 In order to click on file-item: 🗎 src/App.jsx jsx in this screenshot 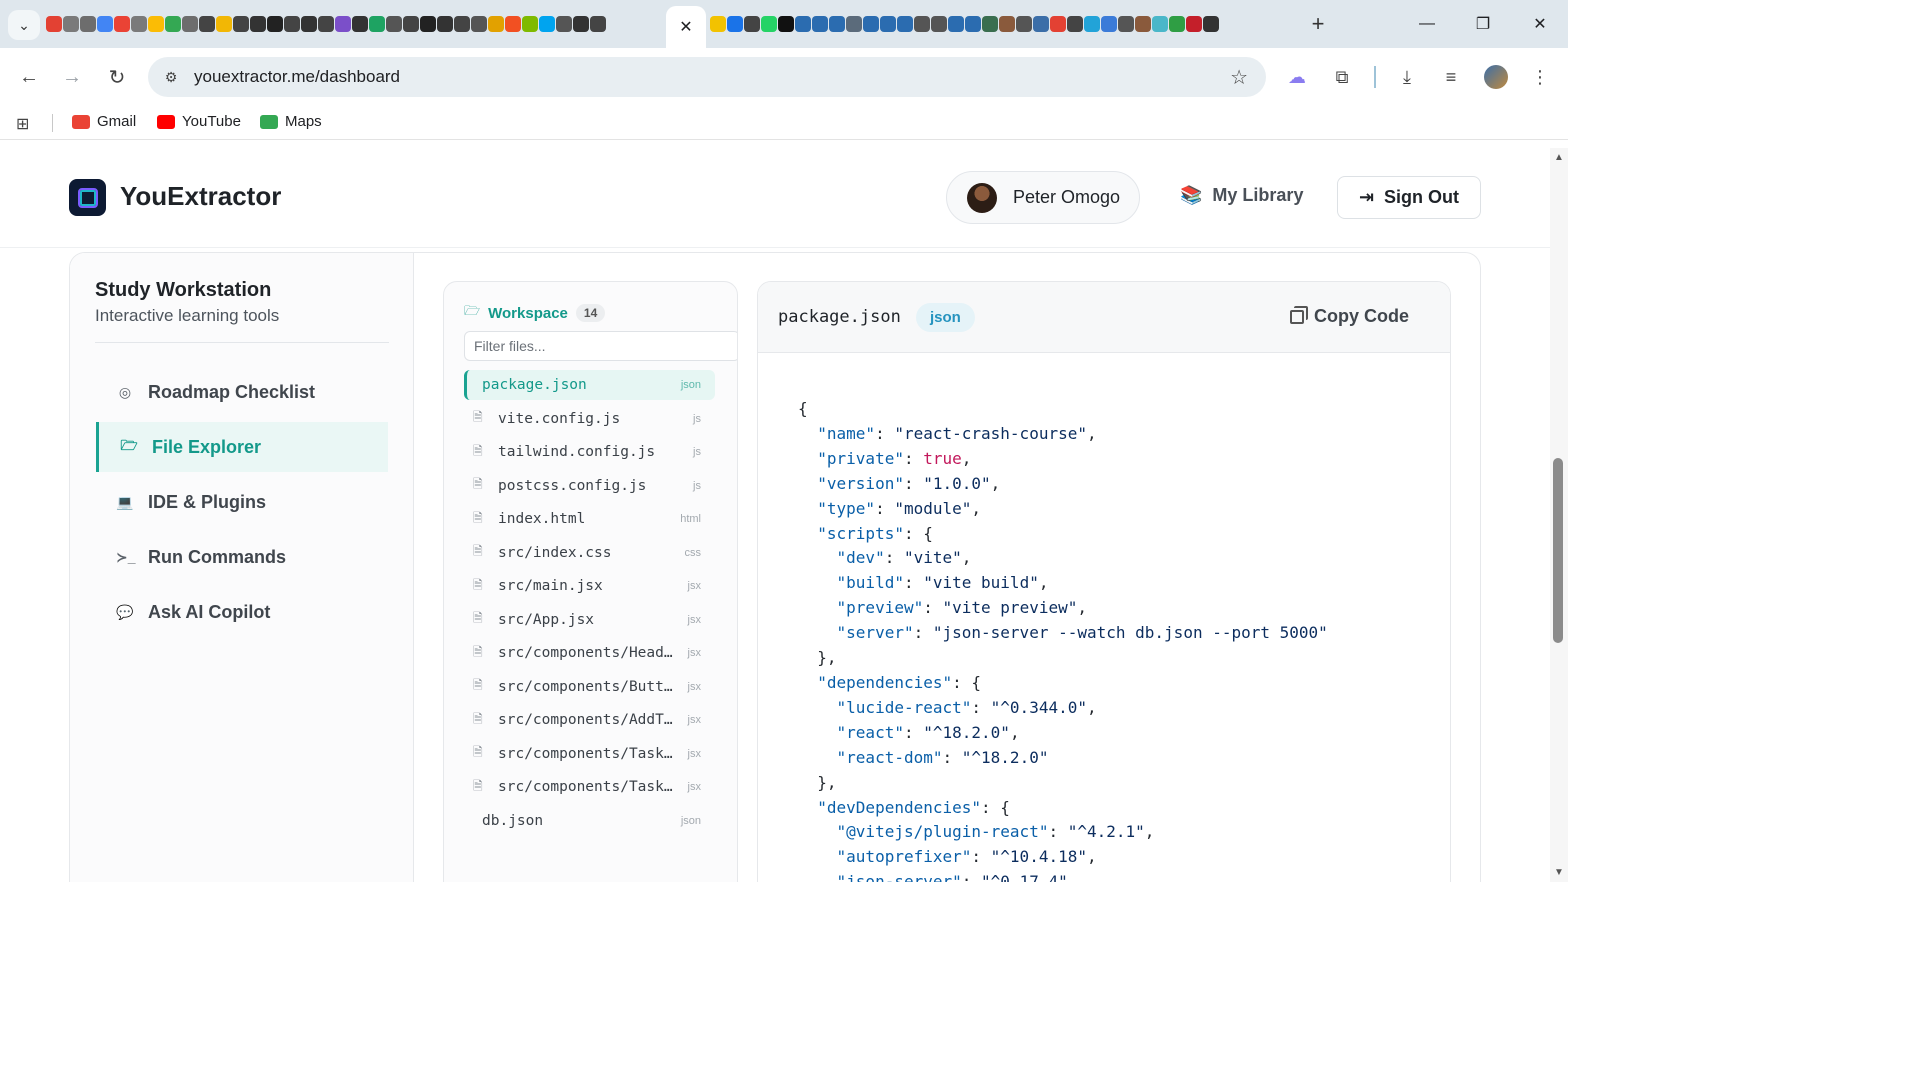, I will do `click(589, 620)`.